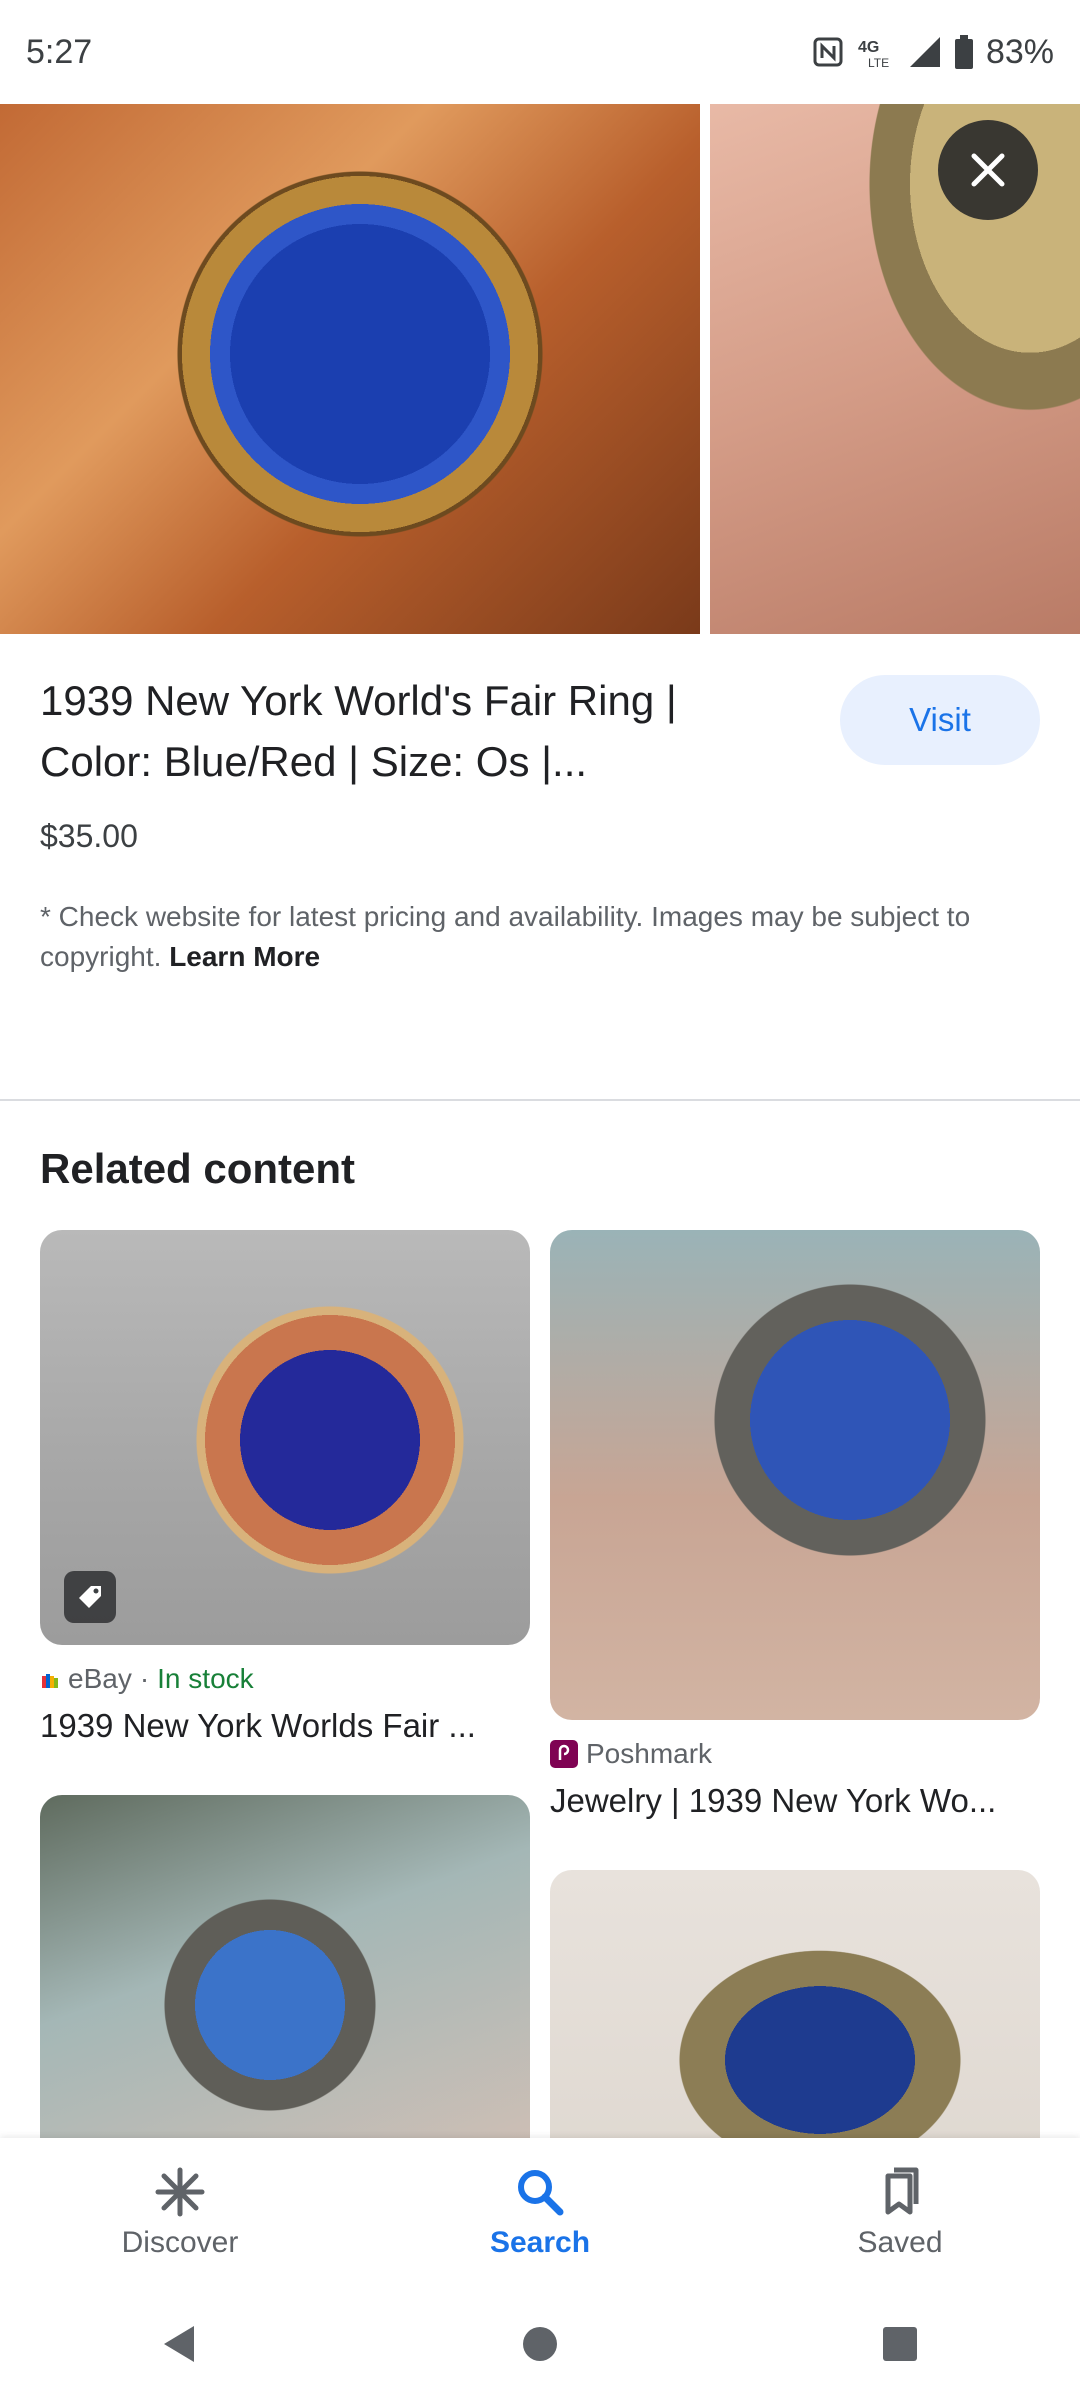 This screenshot has width=1080, height=2400. What do you see at coordinates (900, 2242) in the screenshot?
I see `nav-saved-label: Saved` at bounding box center [900, 2242].